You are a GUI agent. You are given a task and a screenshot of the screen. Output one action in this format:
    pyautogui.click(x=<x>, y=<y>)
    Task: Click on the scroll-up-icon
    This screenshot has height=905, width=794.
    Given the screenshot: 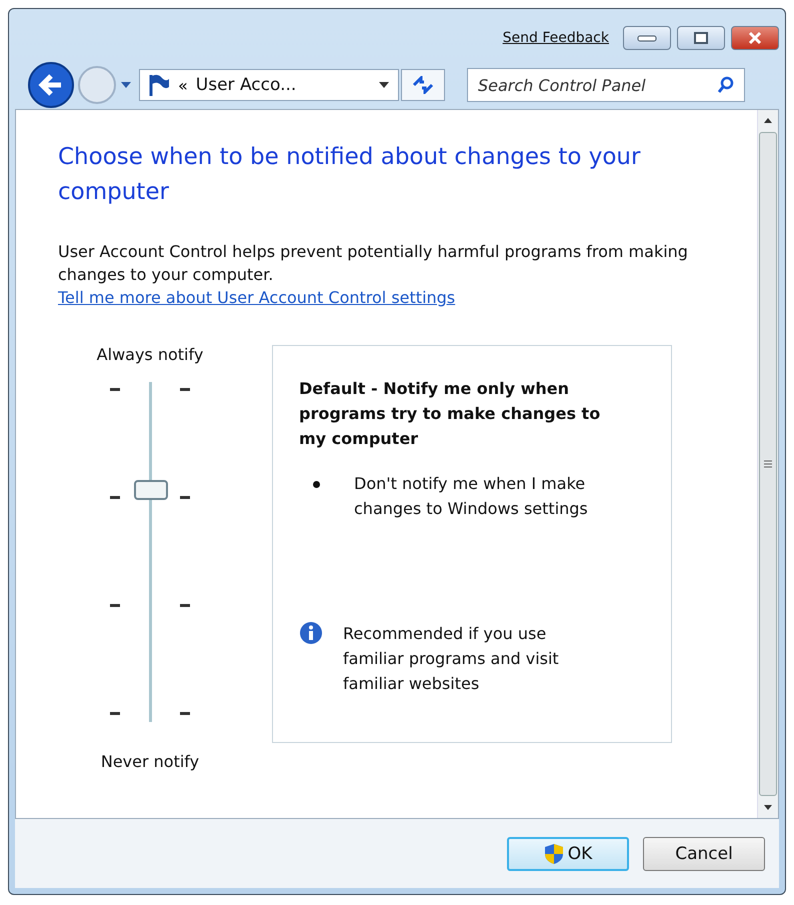 What is the action you would take?
    pyautogui.click(x=768, y=120)
    